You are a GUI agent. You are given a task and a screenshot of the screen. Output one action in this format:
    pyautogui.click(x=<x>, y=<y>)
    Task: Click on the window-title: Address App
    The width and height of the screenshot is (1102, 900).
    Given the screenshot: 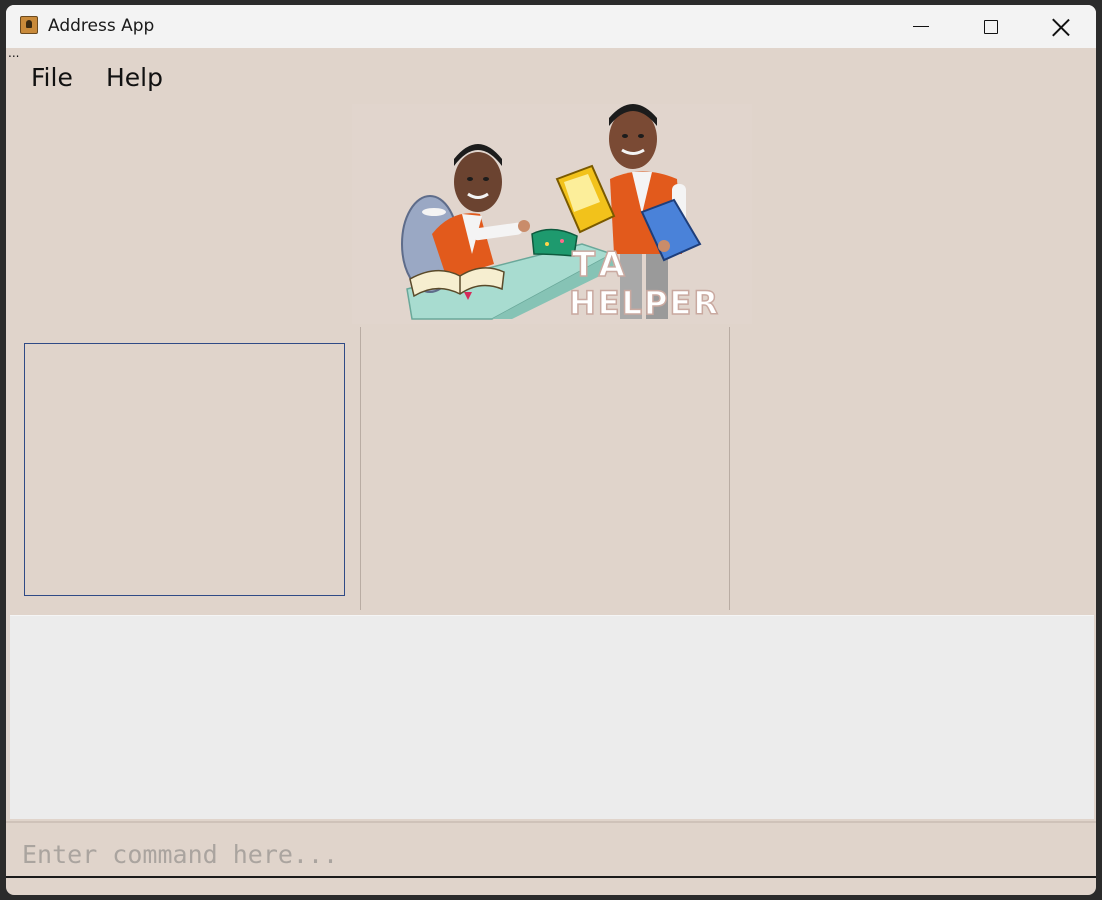 What is the action you would take?
    pyautogui.click(x=101, y=26)
    